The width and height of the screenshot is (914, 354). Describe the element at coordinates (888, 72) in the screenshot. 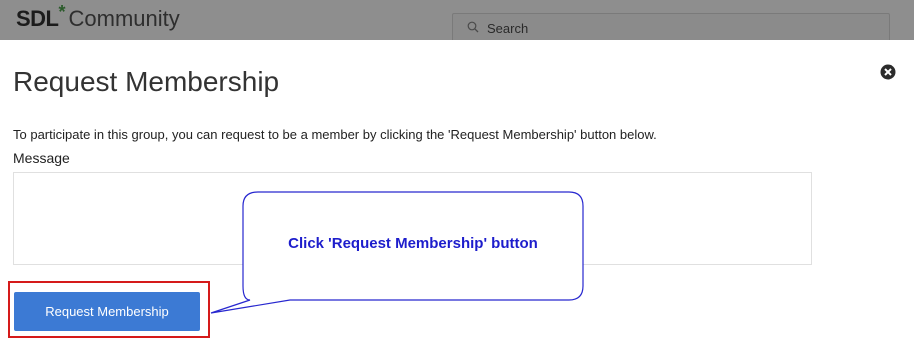

I see `close-icon` at that location.